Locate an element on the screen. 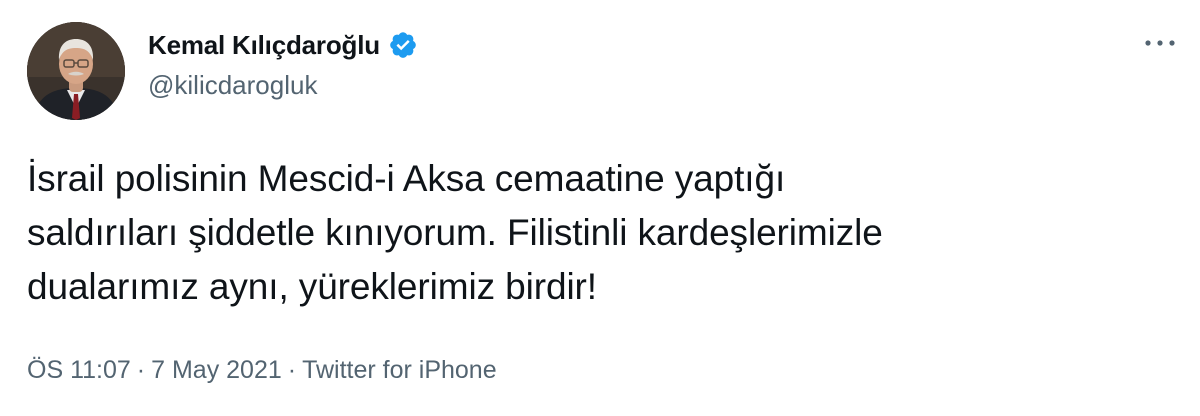 This screenshot has height=416, width=1200. verified-badge-icon is located at coordinates (403, 45).